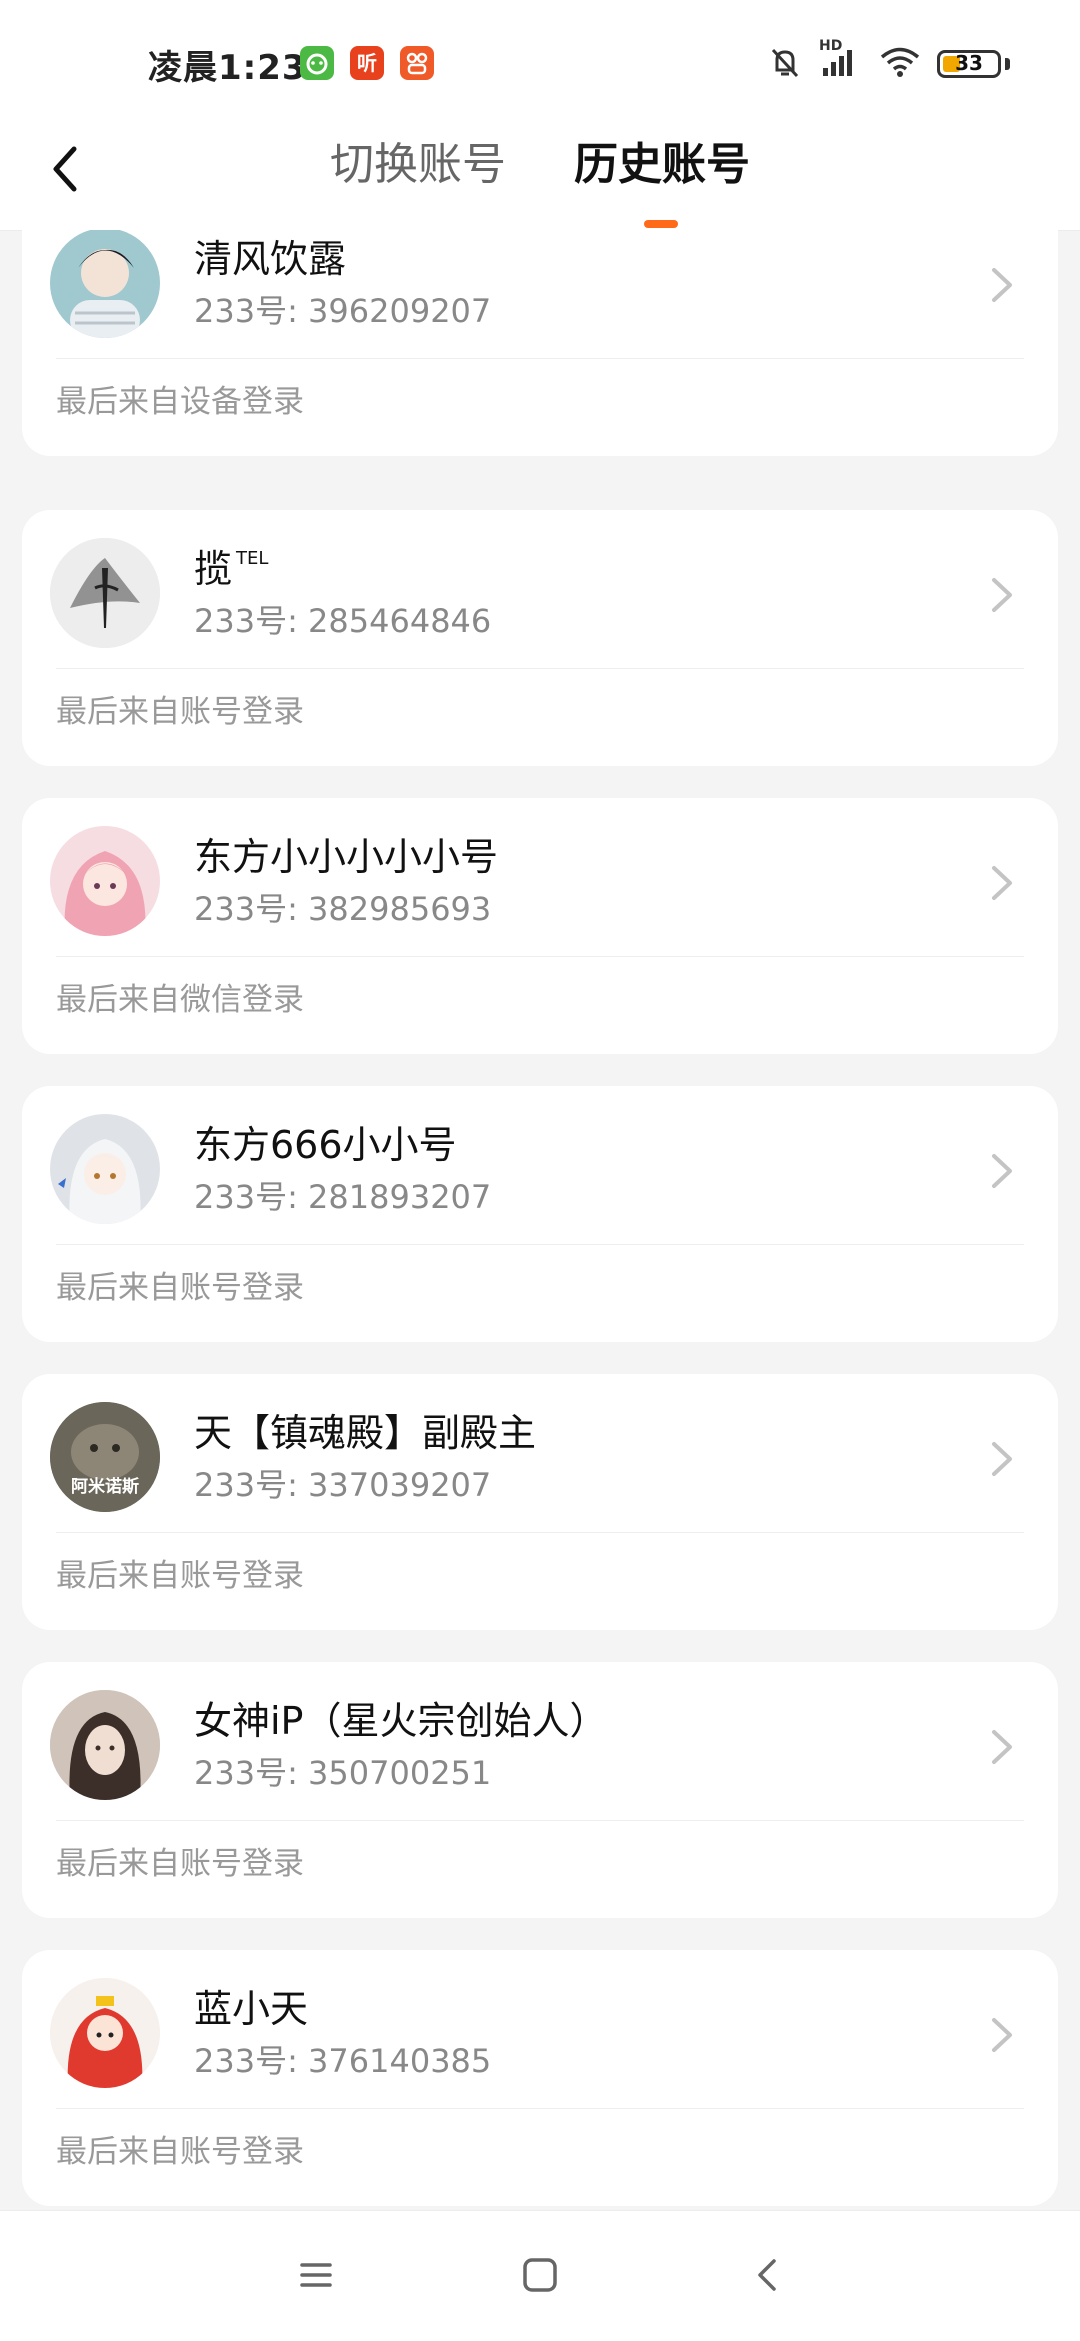 The height and width of the screenshot is (2341, 1080). I want to click on account-card: 蓝小天 233号: 376140385 最后来自账号登录, so click(540, 2078).